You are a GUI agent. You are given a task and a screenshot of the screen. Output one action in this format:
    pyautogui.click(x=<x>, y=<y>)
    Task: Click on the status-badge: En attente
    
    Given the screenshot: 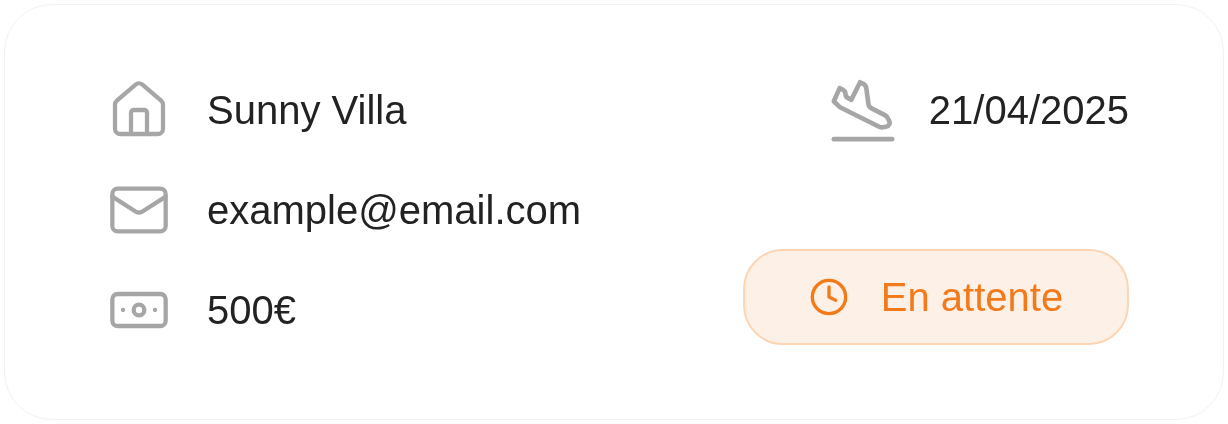 What is the action you would take?
    pyautogui.click(x=936, y=297)
    